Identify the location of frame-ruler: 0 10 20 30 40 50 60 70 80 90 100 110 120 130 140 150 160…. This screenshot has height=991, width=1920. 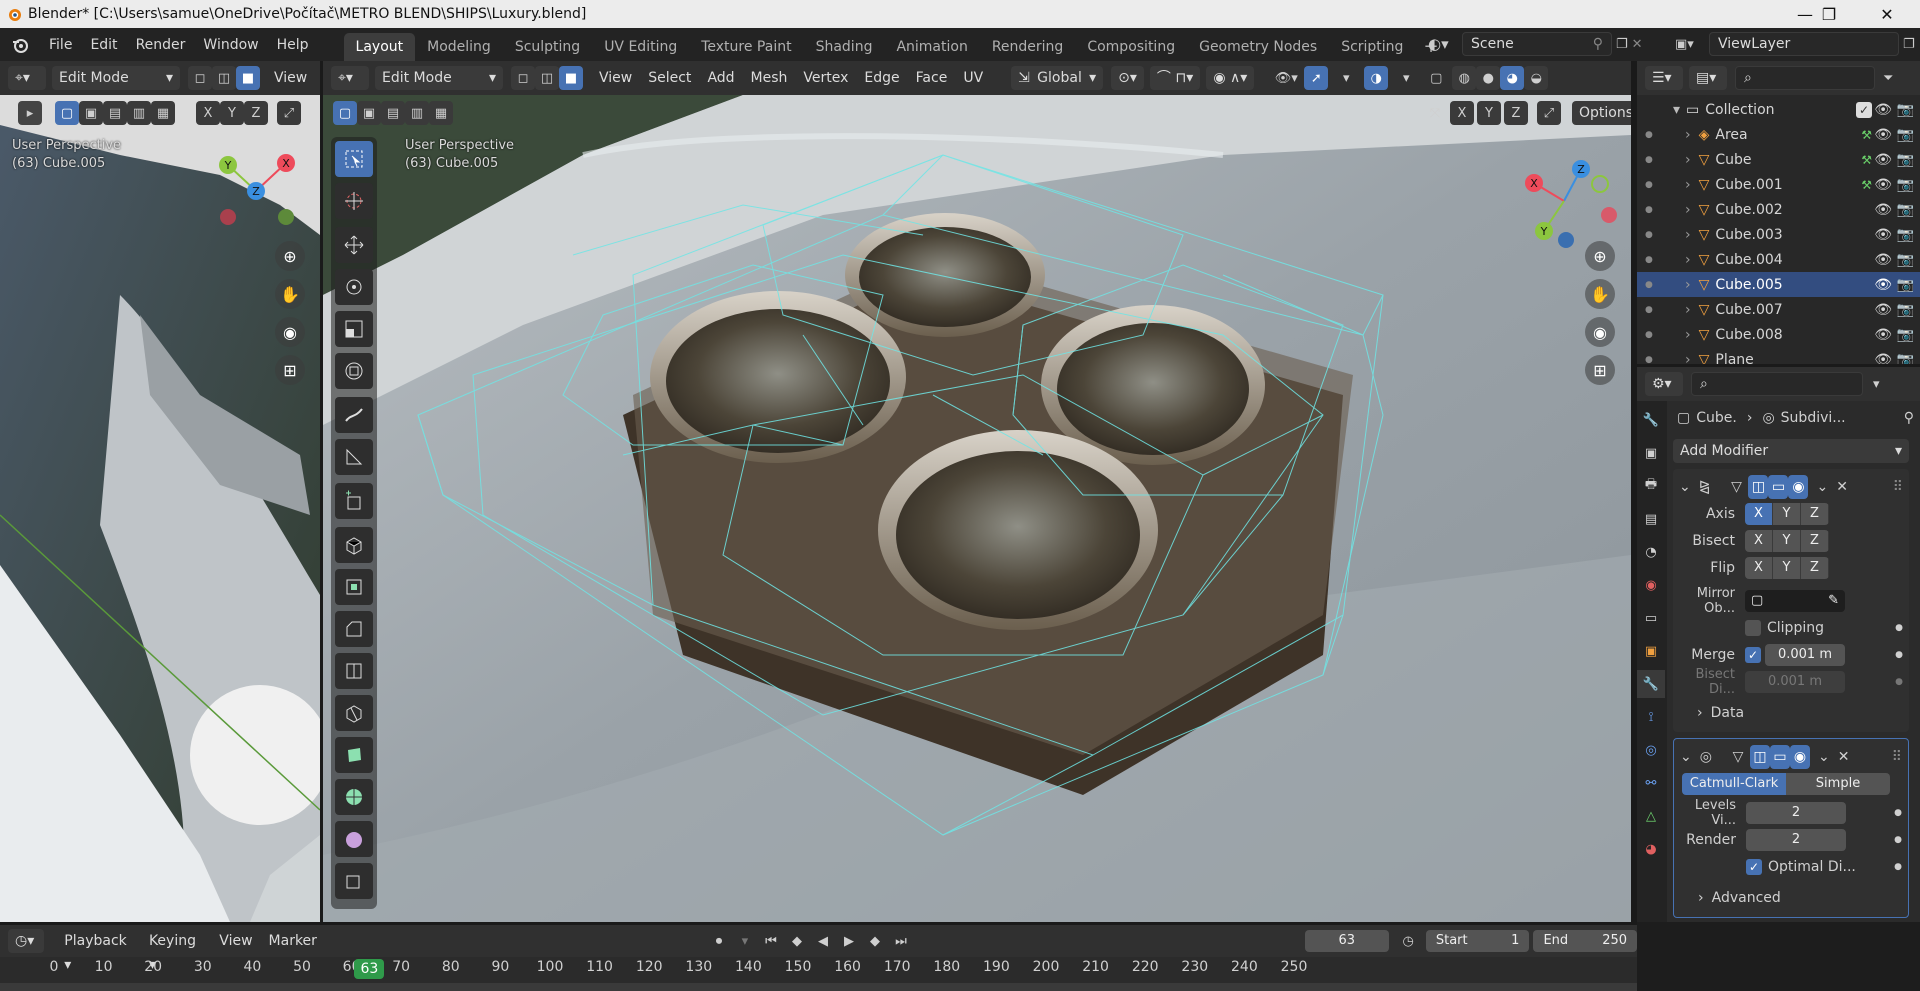
(818, 970).